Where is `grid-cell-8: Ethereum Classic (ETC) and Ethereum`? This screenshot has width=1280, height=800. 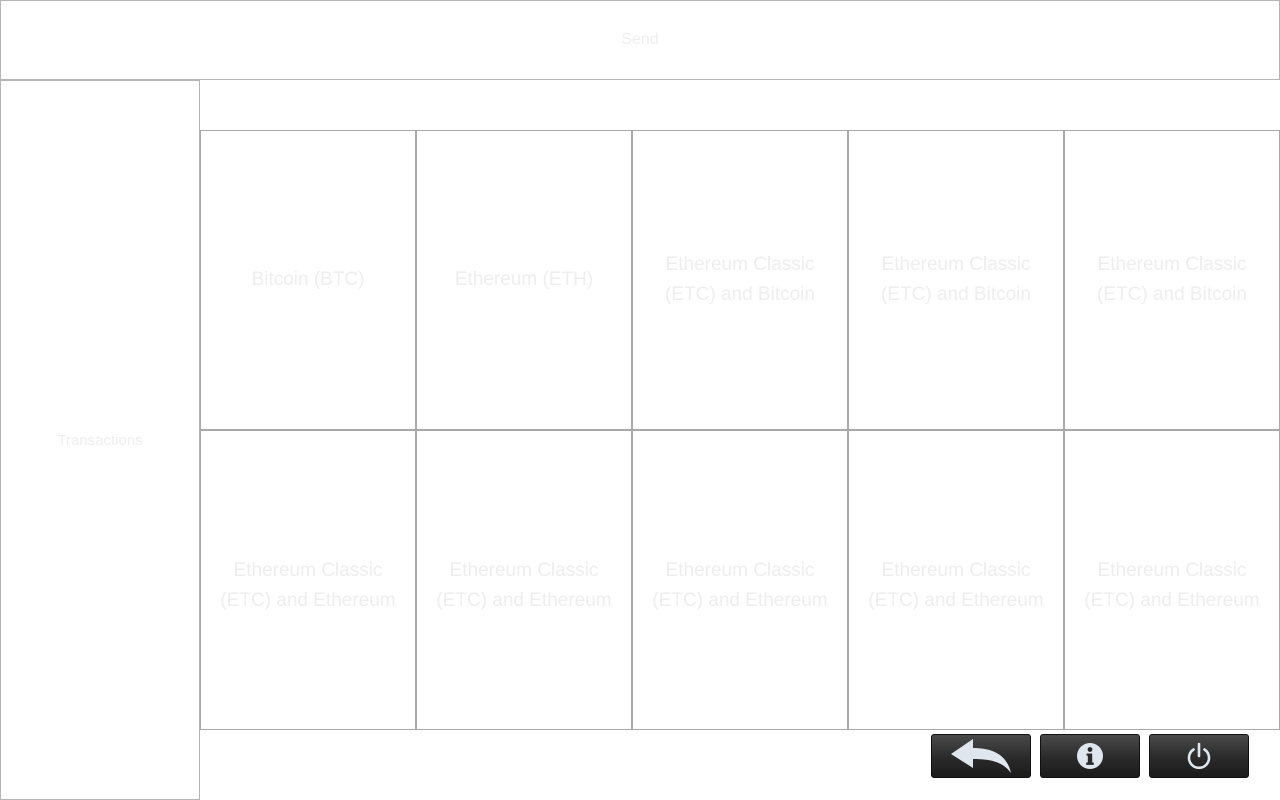 grid-cell-8: Ethereum Classic (ETC) and Ethereum is located at coordinates (740, 580).